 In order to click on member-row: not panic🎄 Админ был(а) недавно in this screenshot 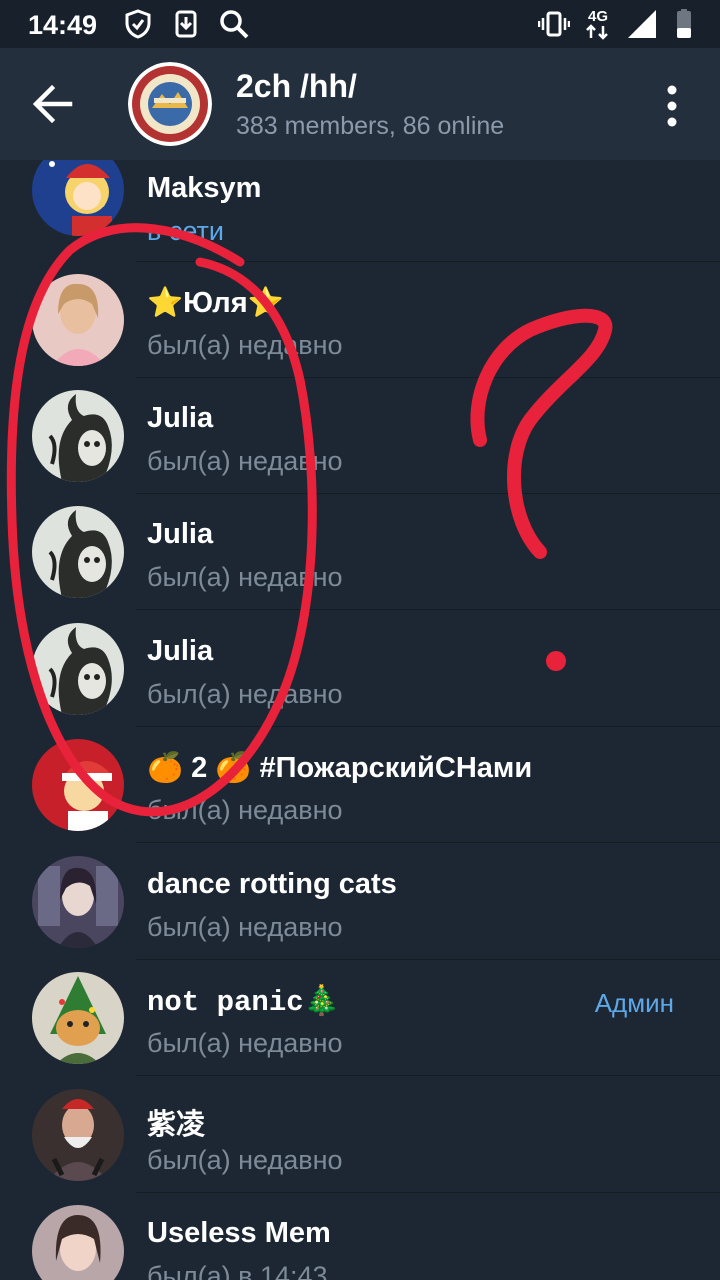, I will do `click(360, 1018)`.